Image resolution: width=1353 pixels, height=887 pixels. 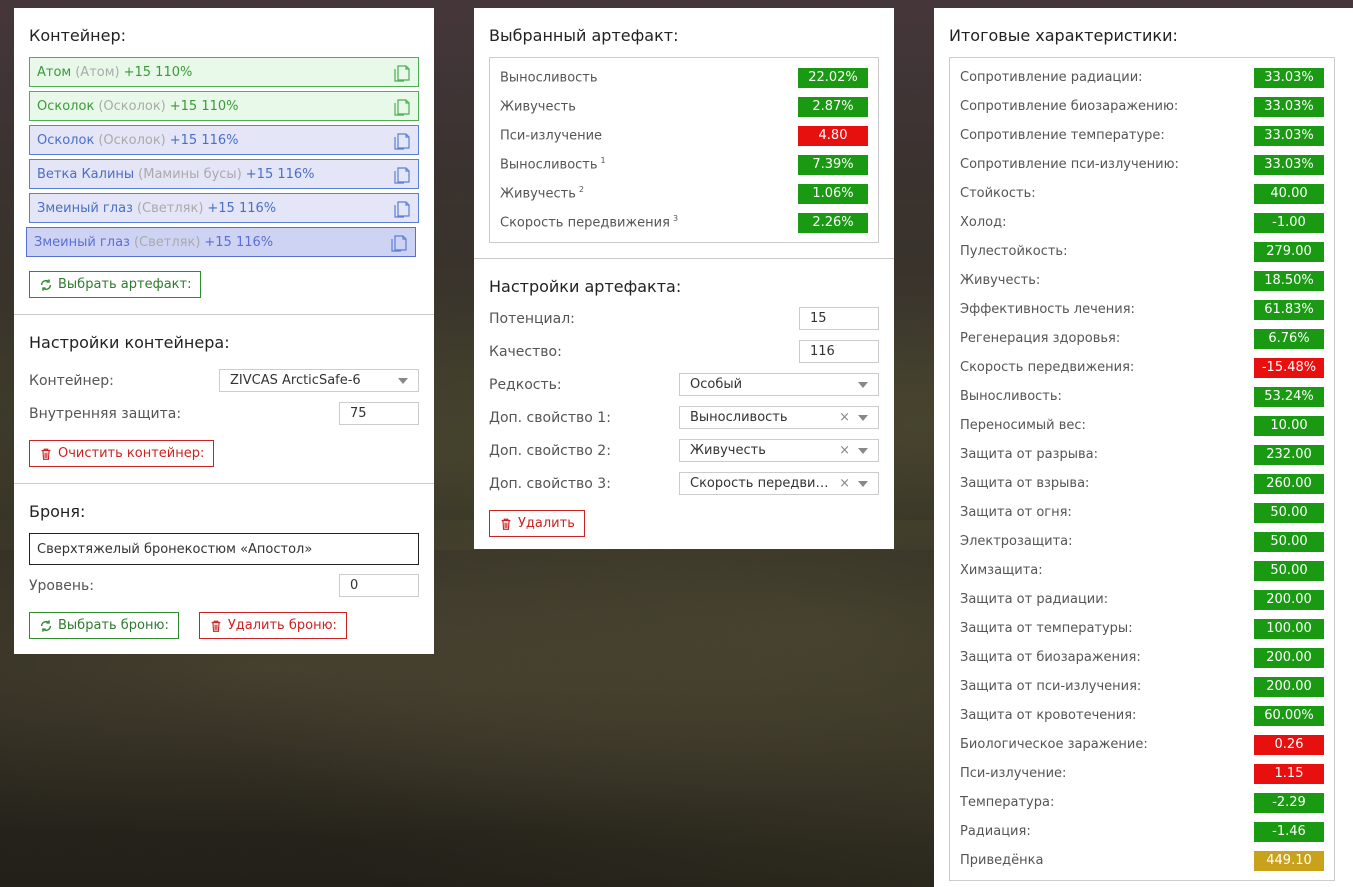 What do you see at coordinates (224, 549) in the screenshot?
I see `armor-input: Сверхтяжелый бронекостюм «Апостол»` at bounding box center [224, 549].